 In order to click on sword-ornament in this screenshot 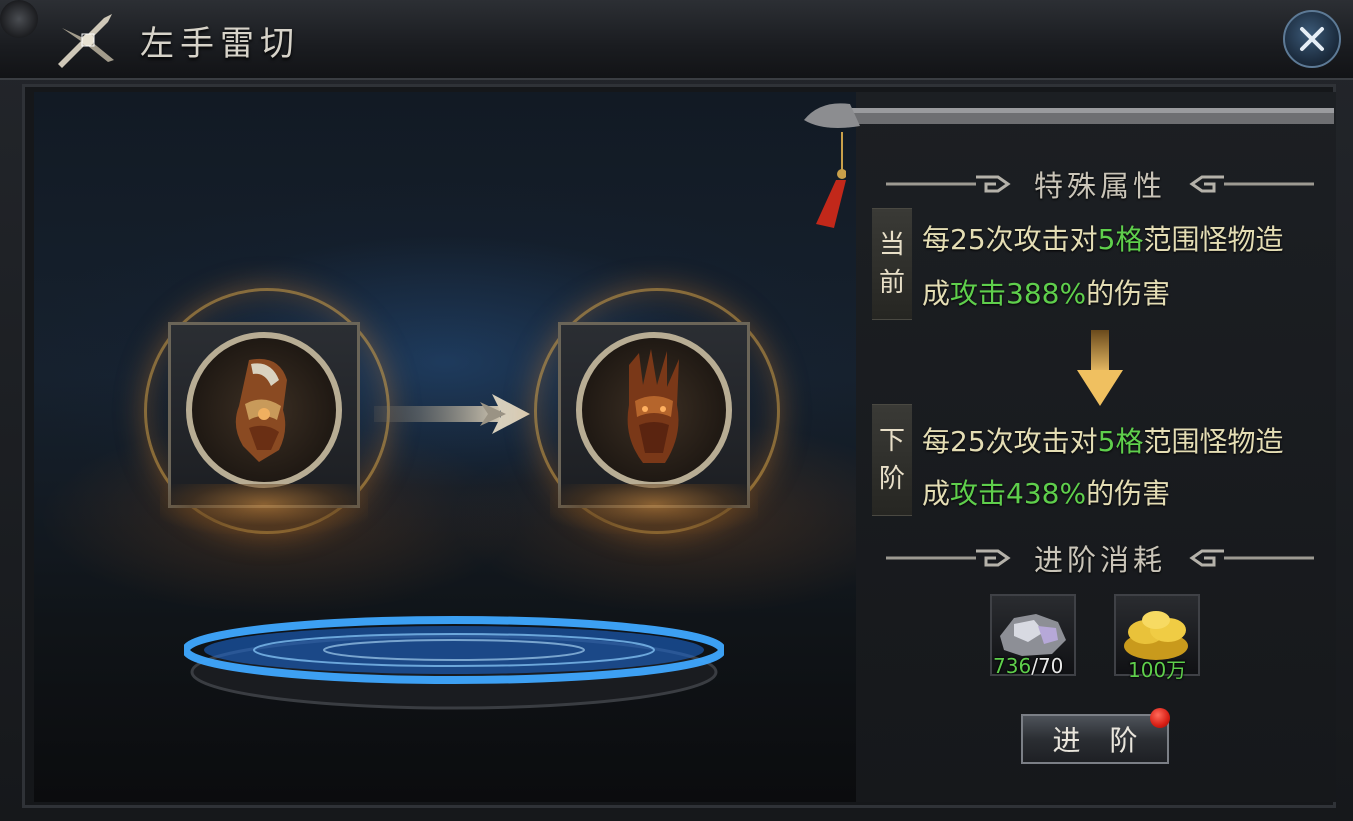, I will do `click(1069, 115)`.